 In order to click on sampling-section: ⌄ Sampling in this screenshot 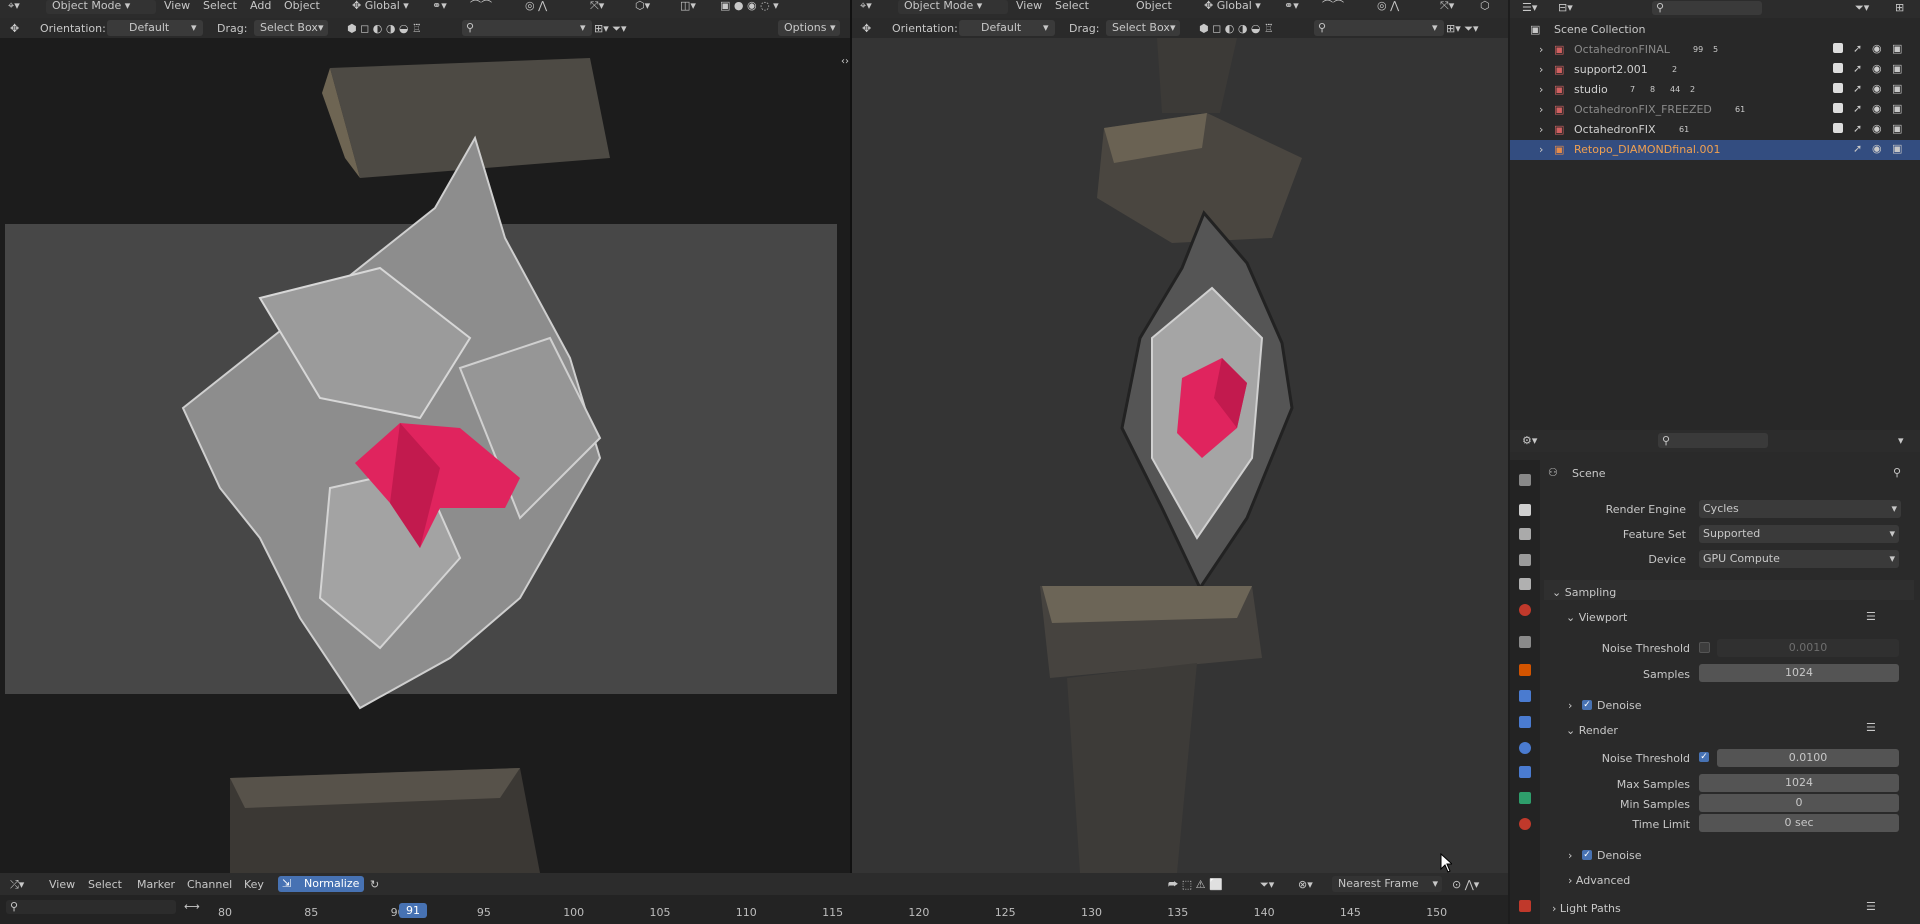, I will do `click(1584, 592)`.